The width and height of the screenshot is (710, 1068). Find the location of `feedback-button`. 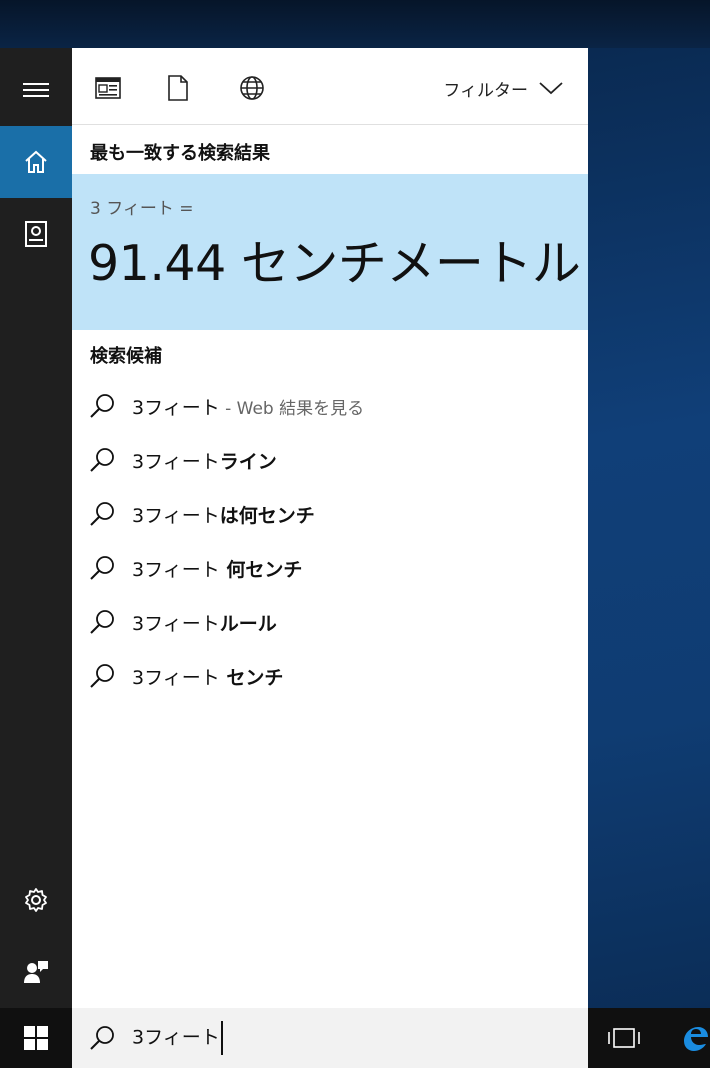

feedback-button is located at coordinates (36, 972).